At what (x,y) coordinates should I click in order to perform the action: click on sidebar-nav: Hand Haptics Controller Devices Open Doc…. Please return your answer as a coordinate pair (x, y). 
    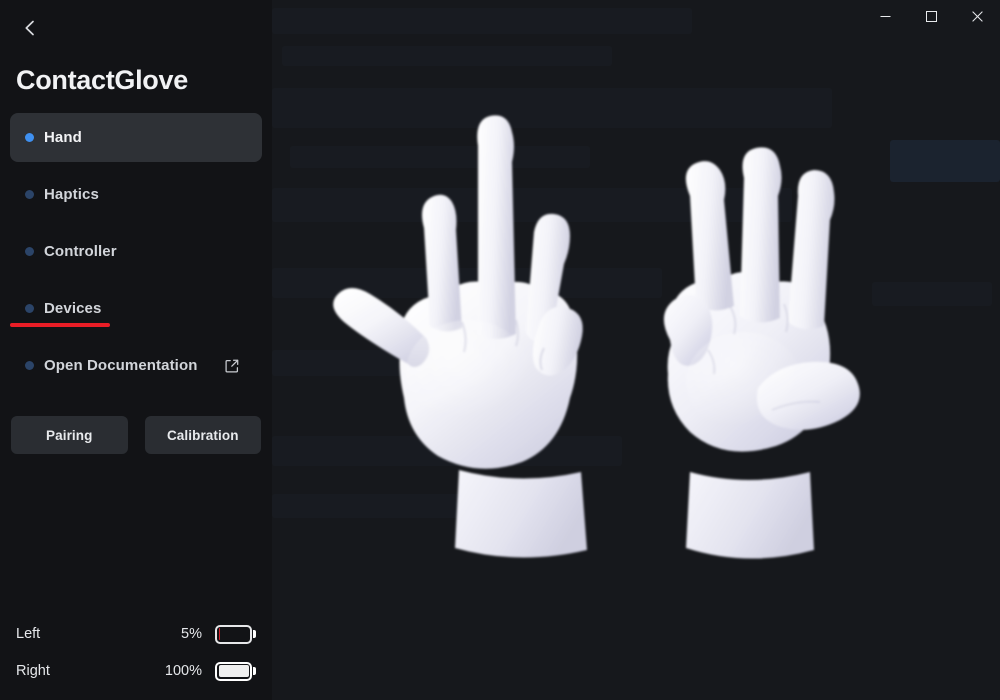
    Looking at the image, I should click on (136, 255).